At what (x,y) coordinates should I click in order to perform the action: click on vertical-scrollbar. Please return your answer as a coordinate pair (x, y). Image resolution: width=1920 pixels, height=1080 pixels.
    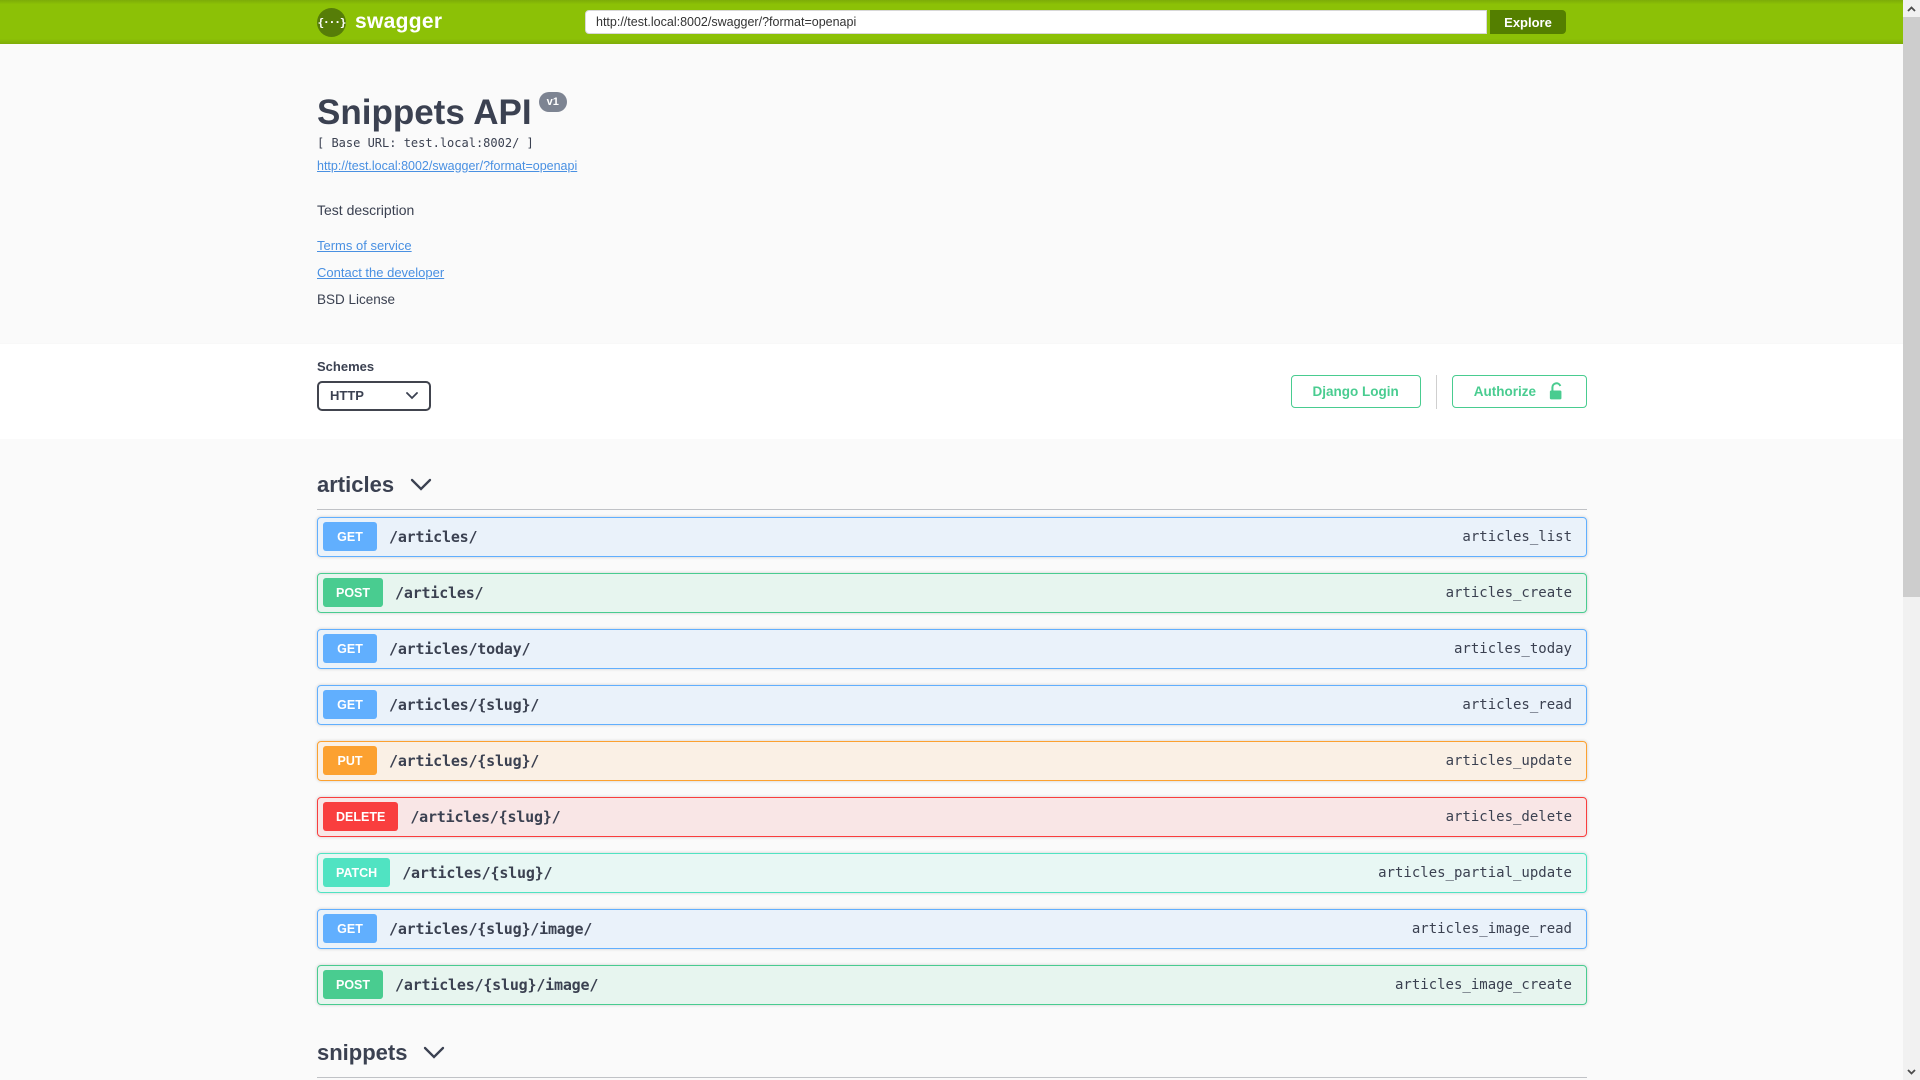
    Looking at the image, I should click on (1911, 540).